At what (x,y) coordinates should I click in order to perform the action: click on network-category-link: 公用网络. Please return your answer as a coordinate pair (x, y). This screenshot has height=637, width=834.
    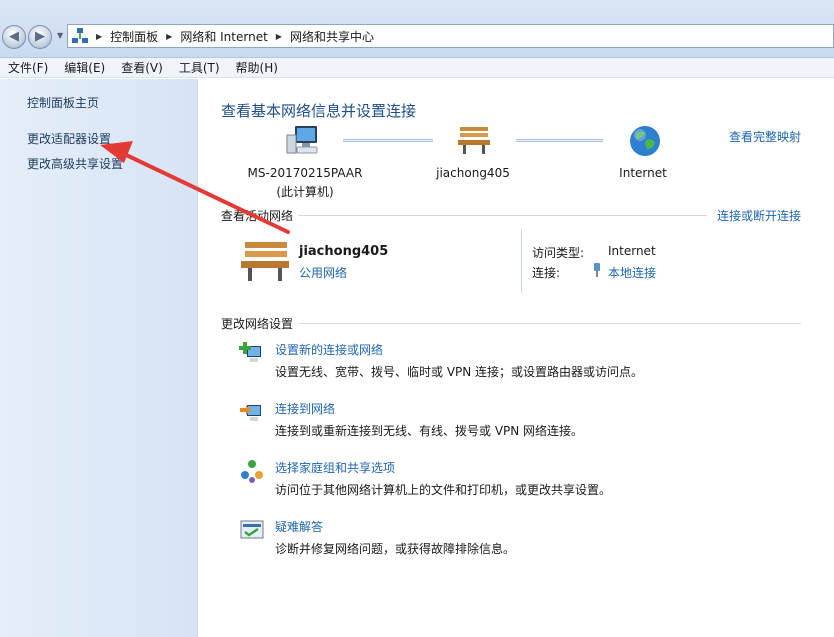
    Looking at the image, I should click on (323, 272).